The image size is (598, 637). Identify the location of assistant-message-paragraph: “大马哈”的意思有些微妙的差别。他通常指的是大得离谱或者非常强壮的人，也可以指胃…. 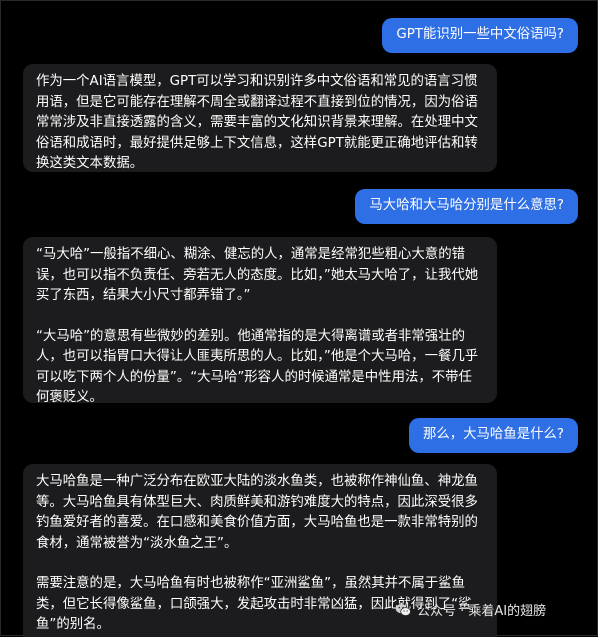
(257, 367).